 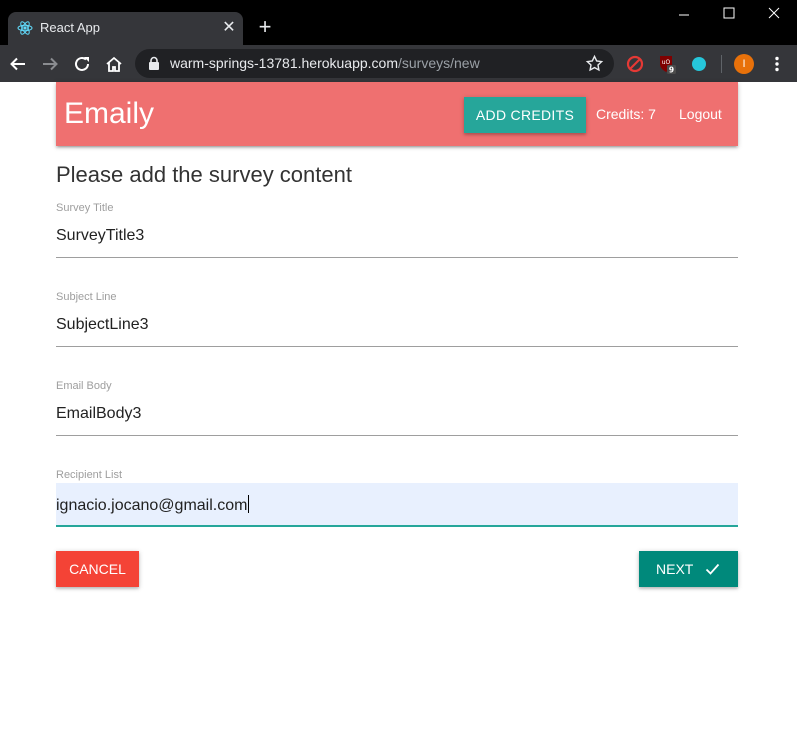 What do you see at coordinates (284, 63) in the screenshot?
I see `url-host: warm-springs-13781.herokuapp.com` at bounding box center [284, 63].